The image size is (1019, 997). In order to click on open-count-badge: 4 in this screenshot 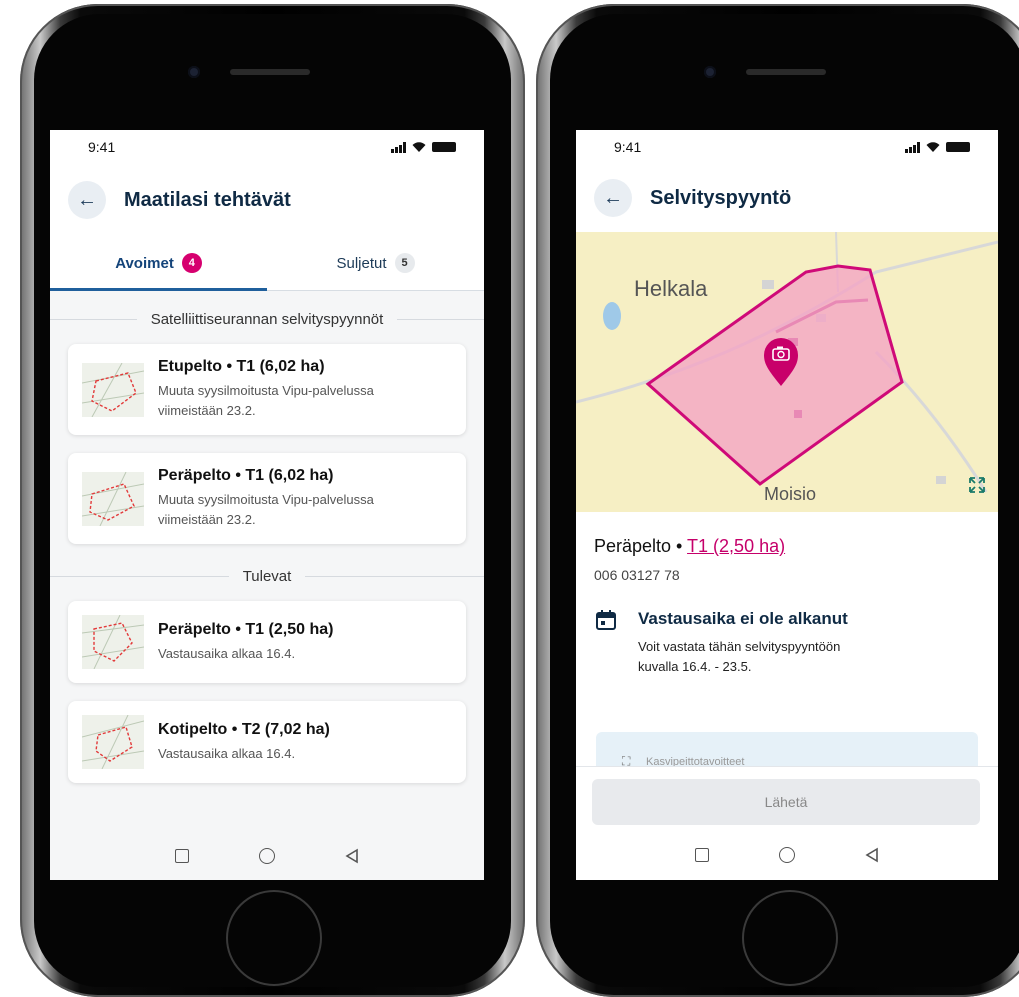, I will do `click(191, 263)`.